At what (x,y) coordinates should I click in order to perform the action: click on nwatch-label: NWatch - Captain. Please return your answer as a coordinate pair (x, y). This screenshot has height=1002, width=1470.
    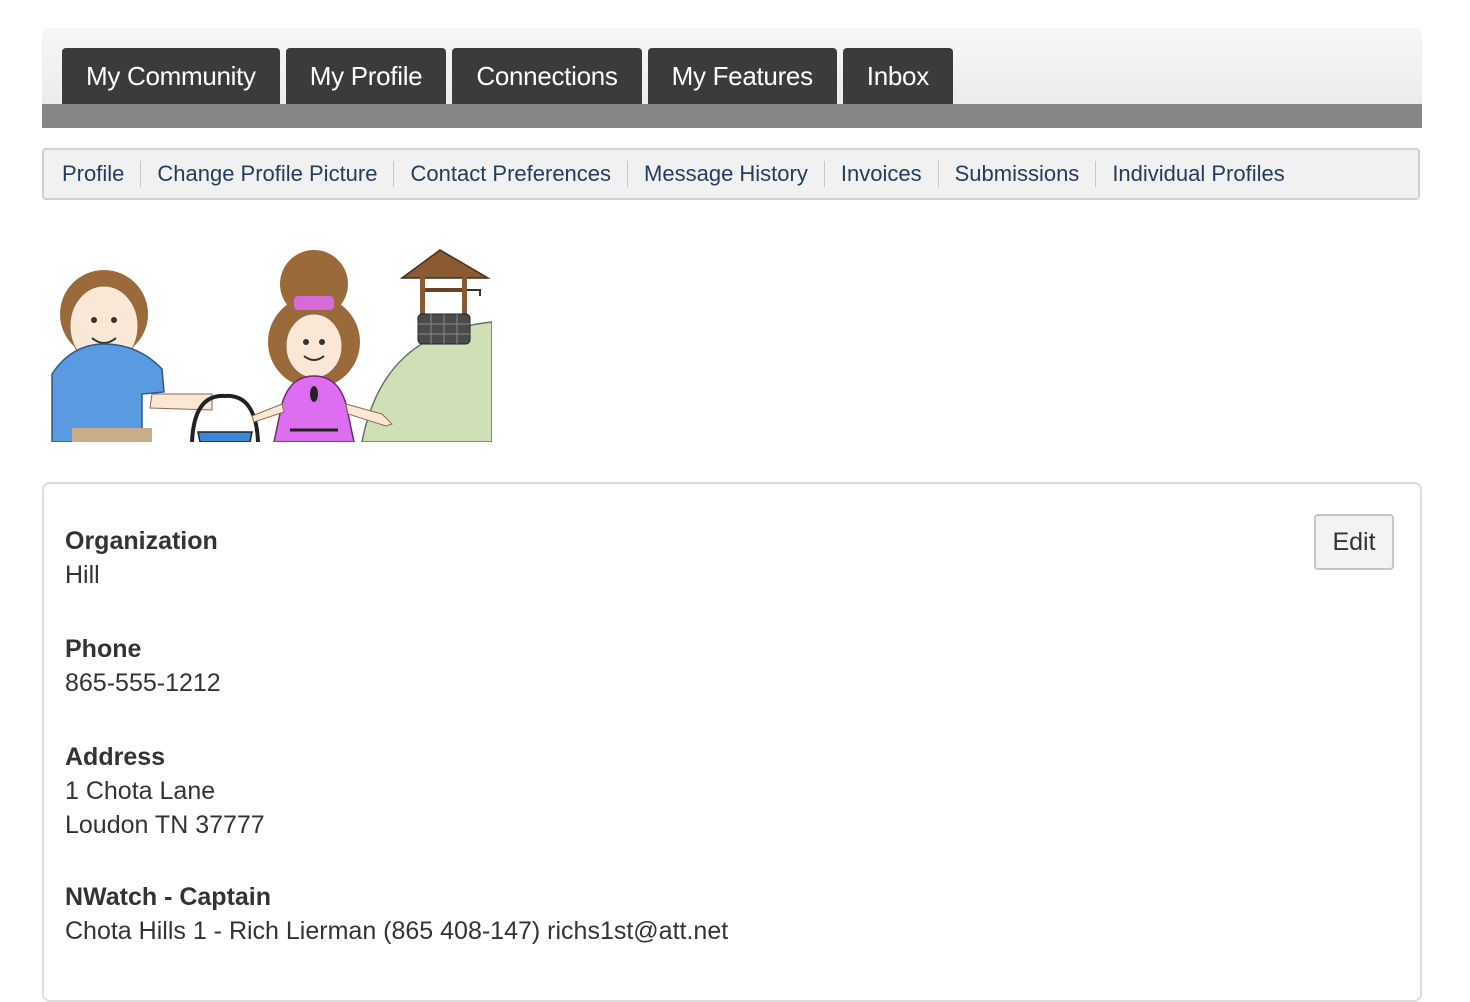
    Looking at the image, I should click on (168, 897).